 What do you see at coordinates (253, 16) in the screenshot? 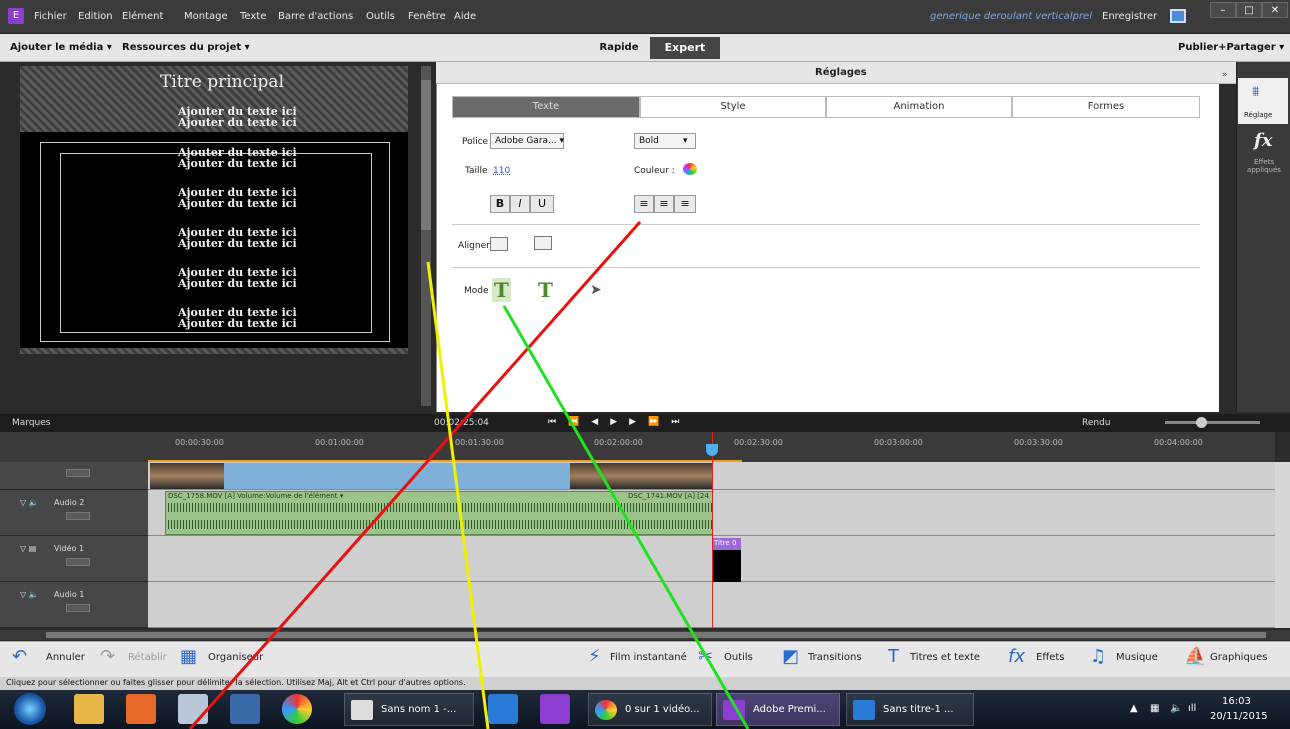
I see `menu-texte: Texte` at bounding box center [253, 16].